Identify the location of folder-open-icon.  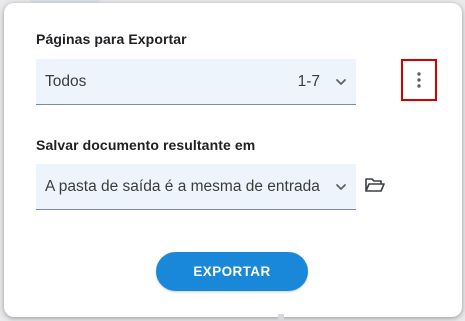
(375, 185).